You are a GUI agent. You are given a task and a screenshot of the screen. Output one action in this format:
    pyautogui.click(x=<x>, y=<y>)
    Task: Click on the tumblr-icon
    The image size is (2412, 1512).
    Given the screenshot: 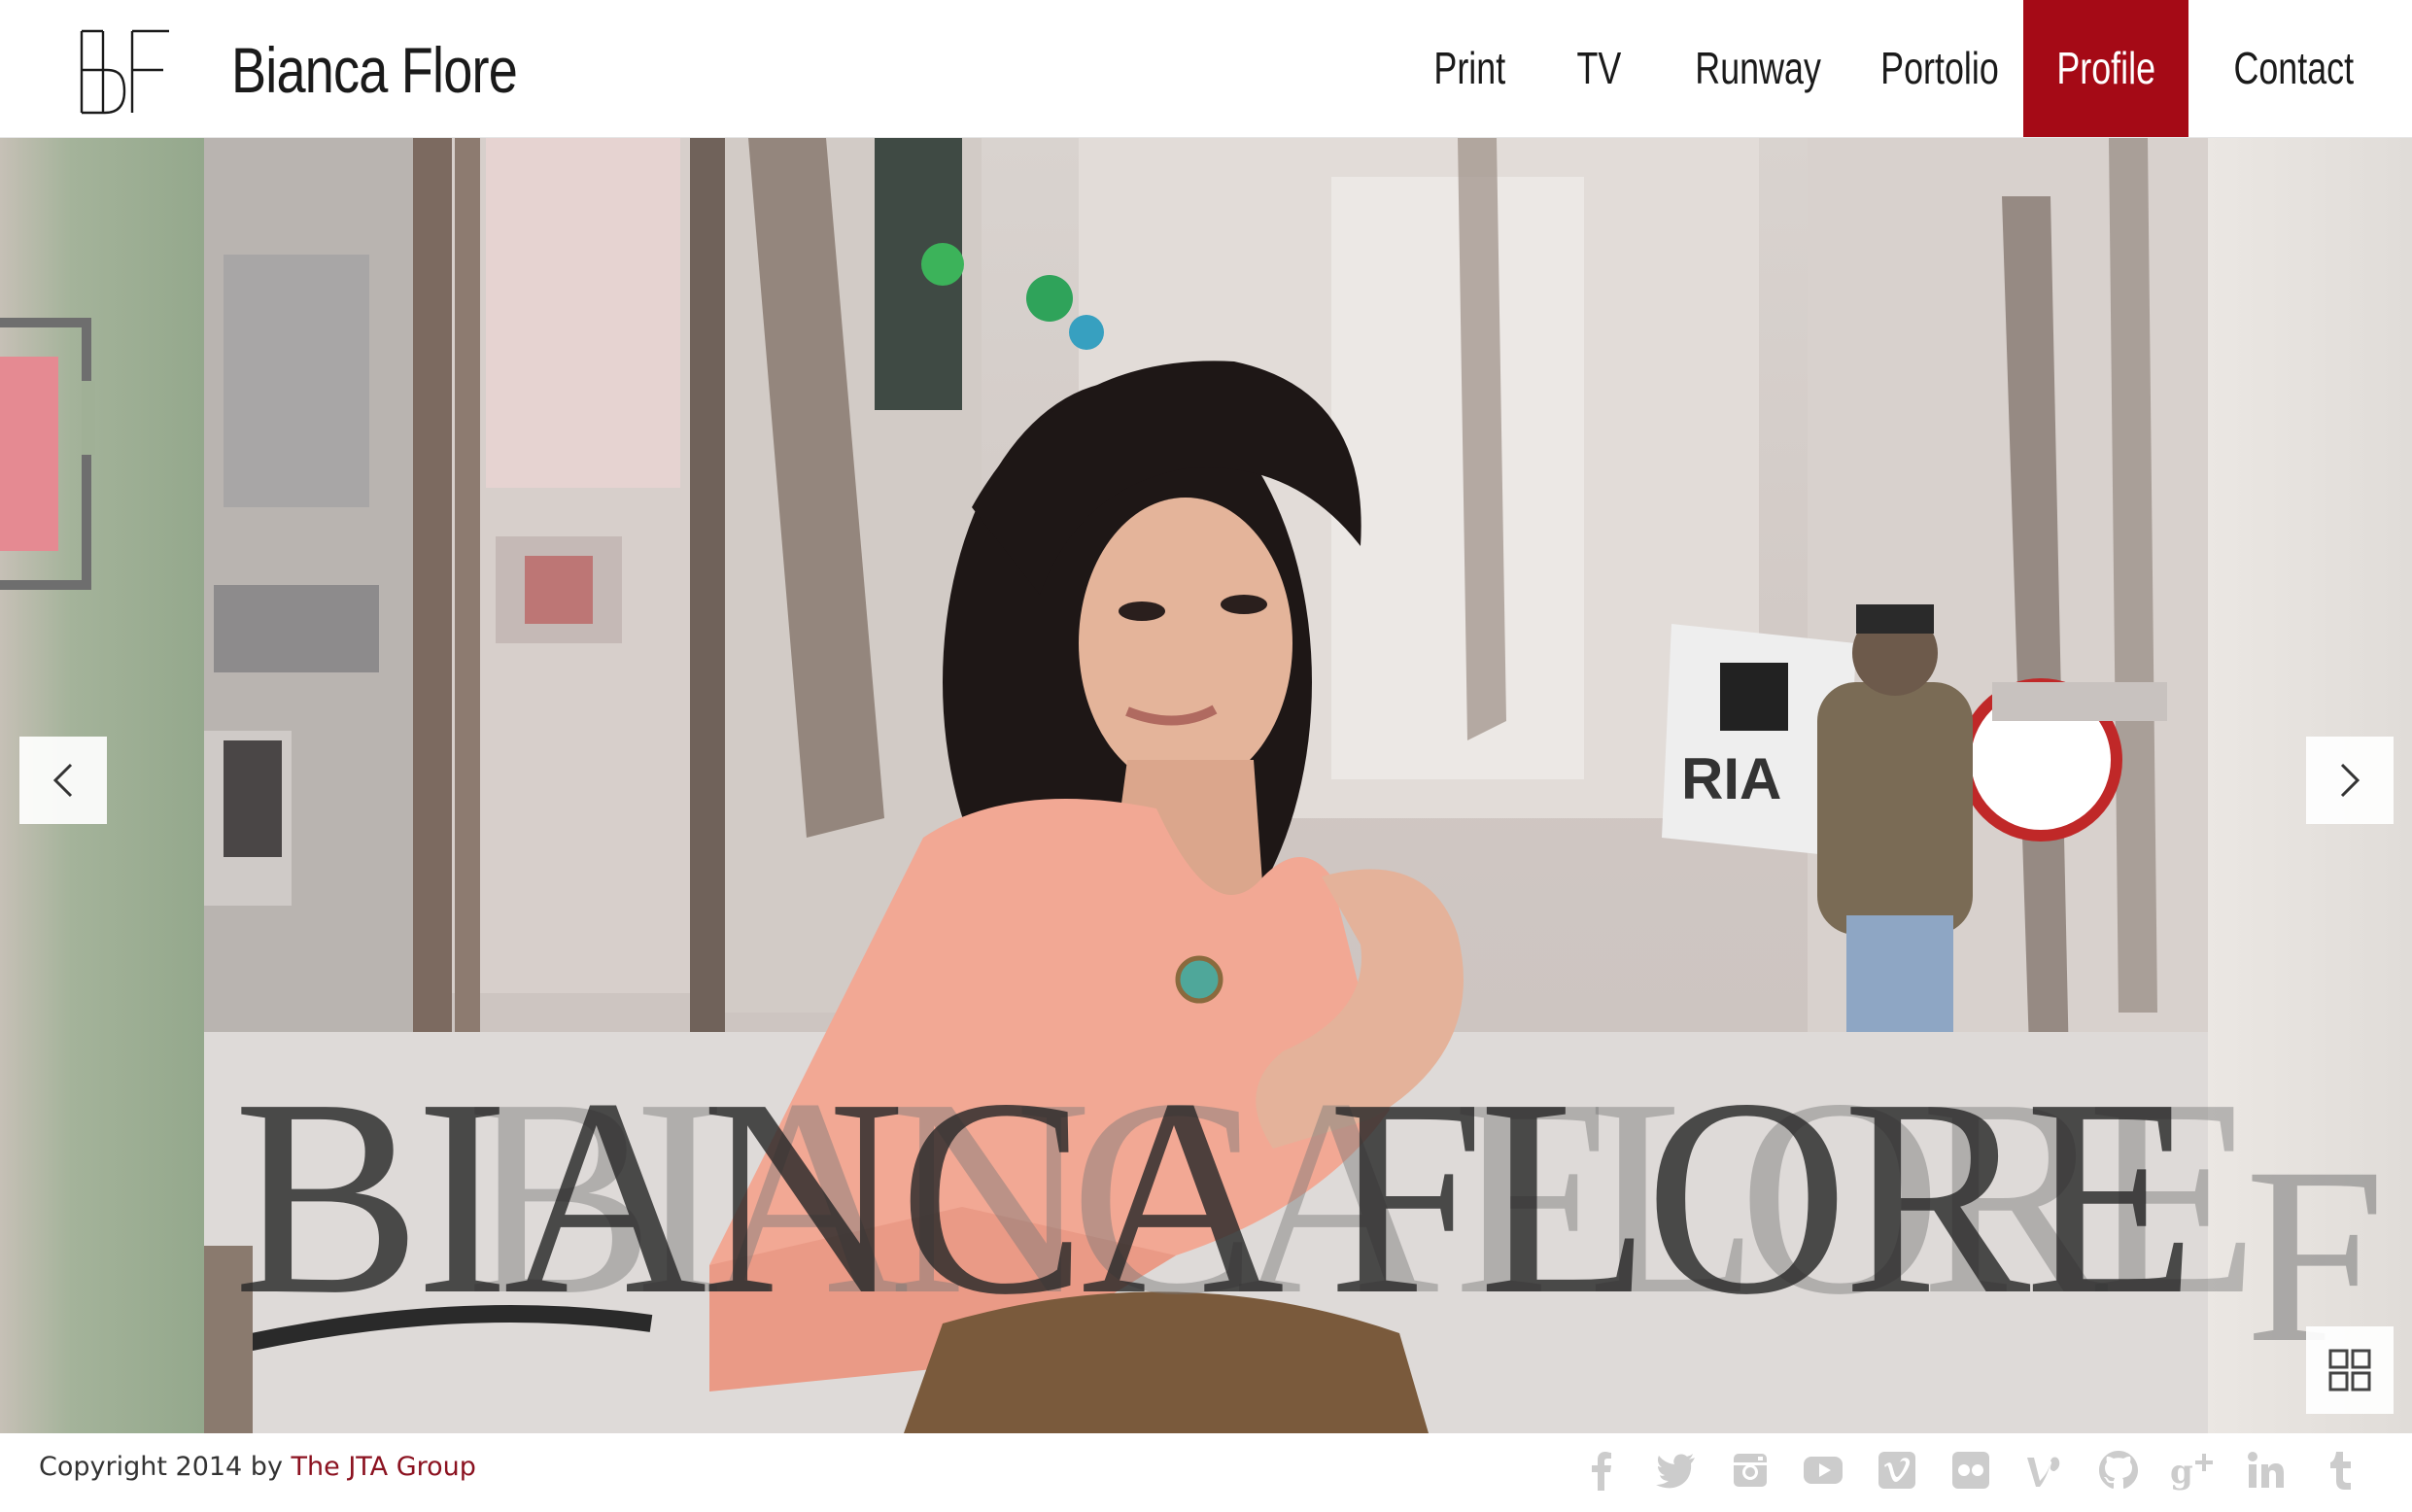 What is the action you would take?
    pyautogui.click(x=2340, y=1471)
    